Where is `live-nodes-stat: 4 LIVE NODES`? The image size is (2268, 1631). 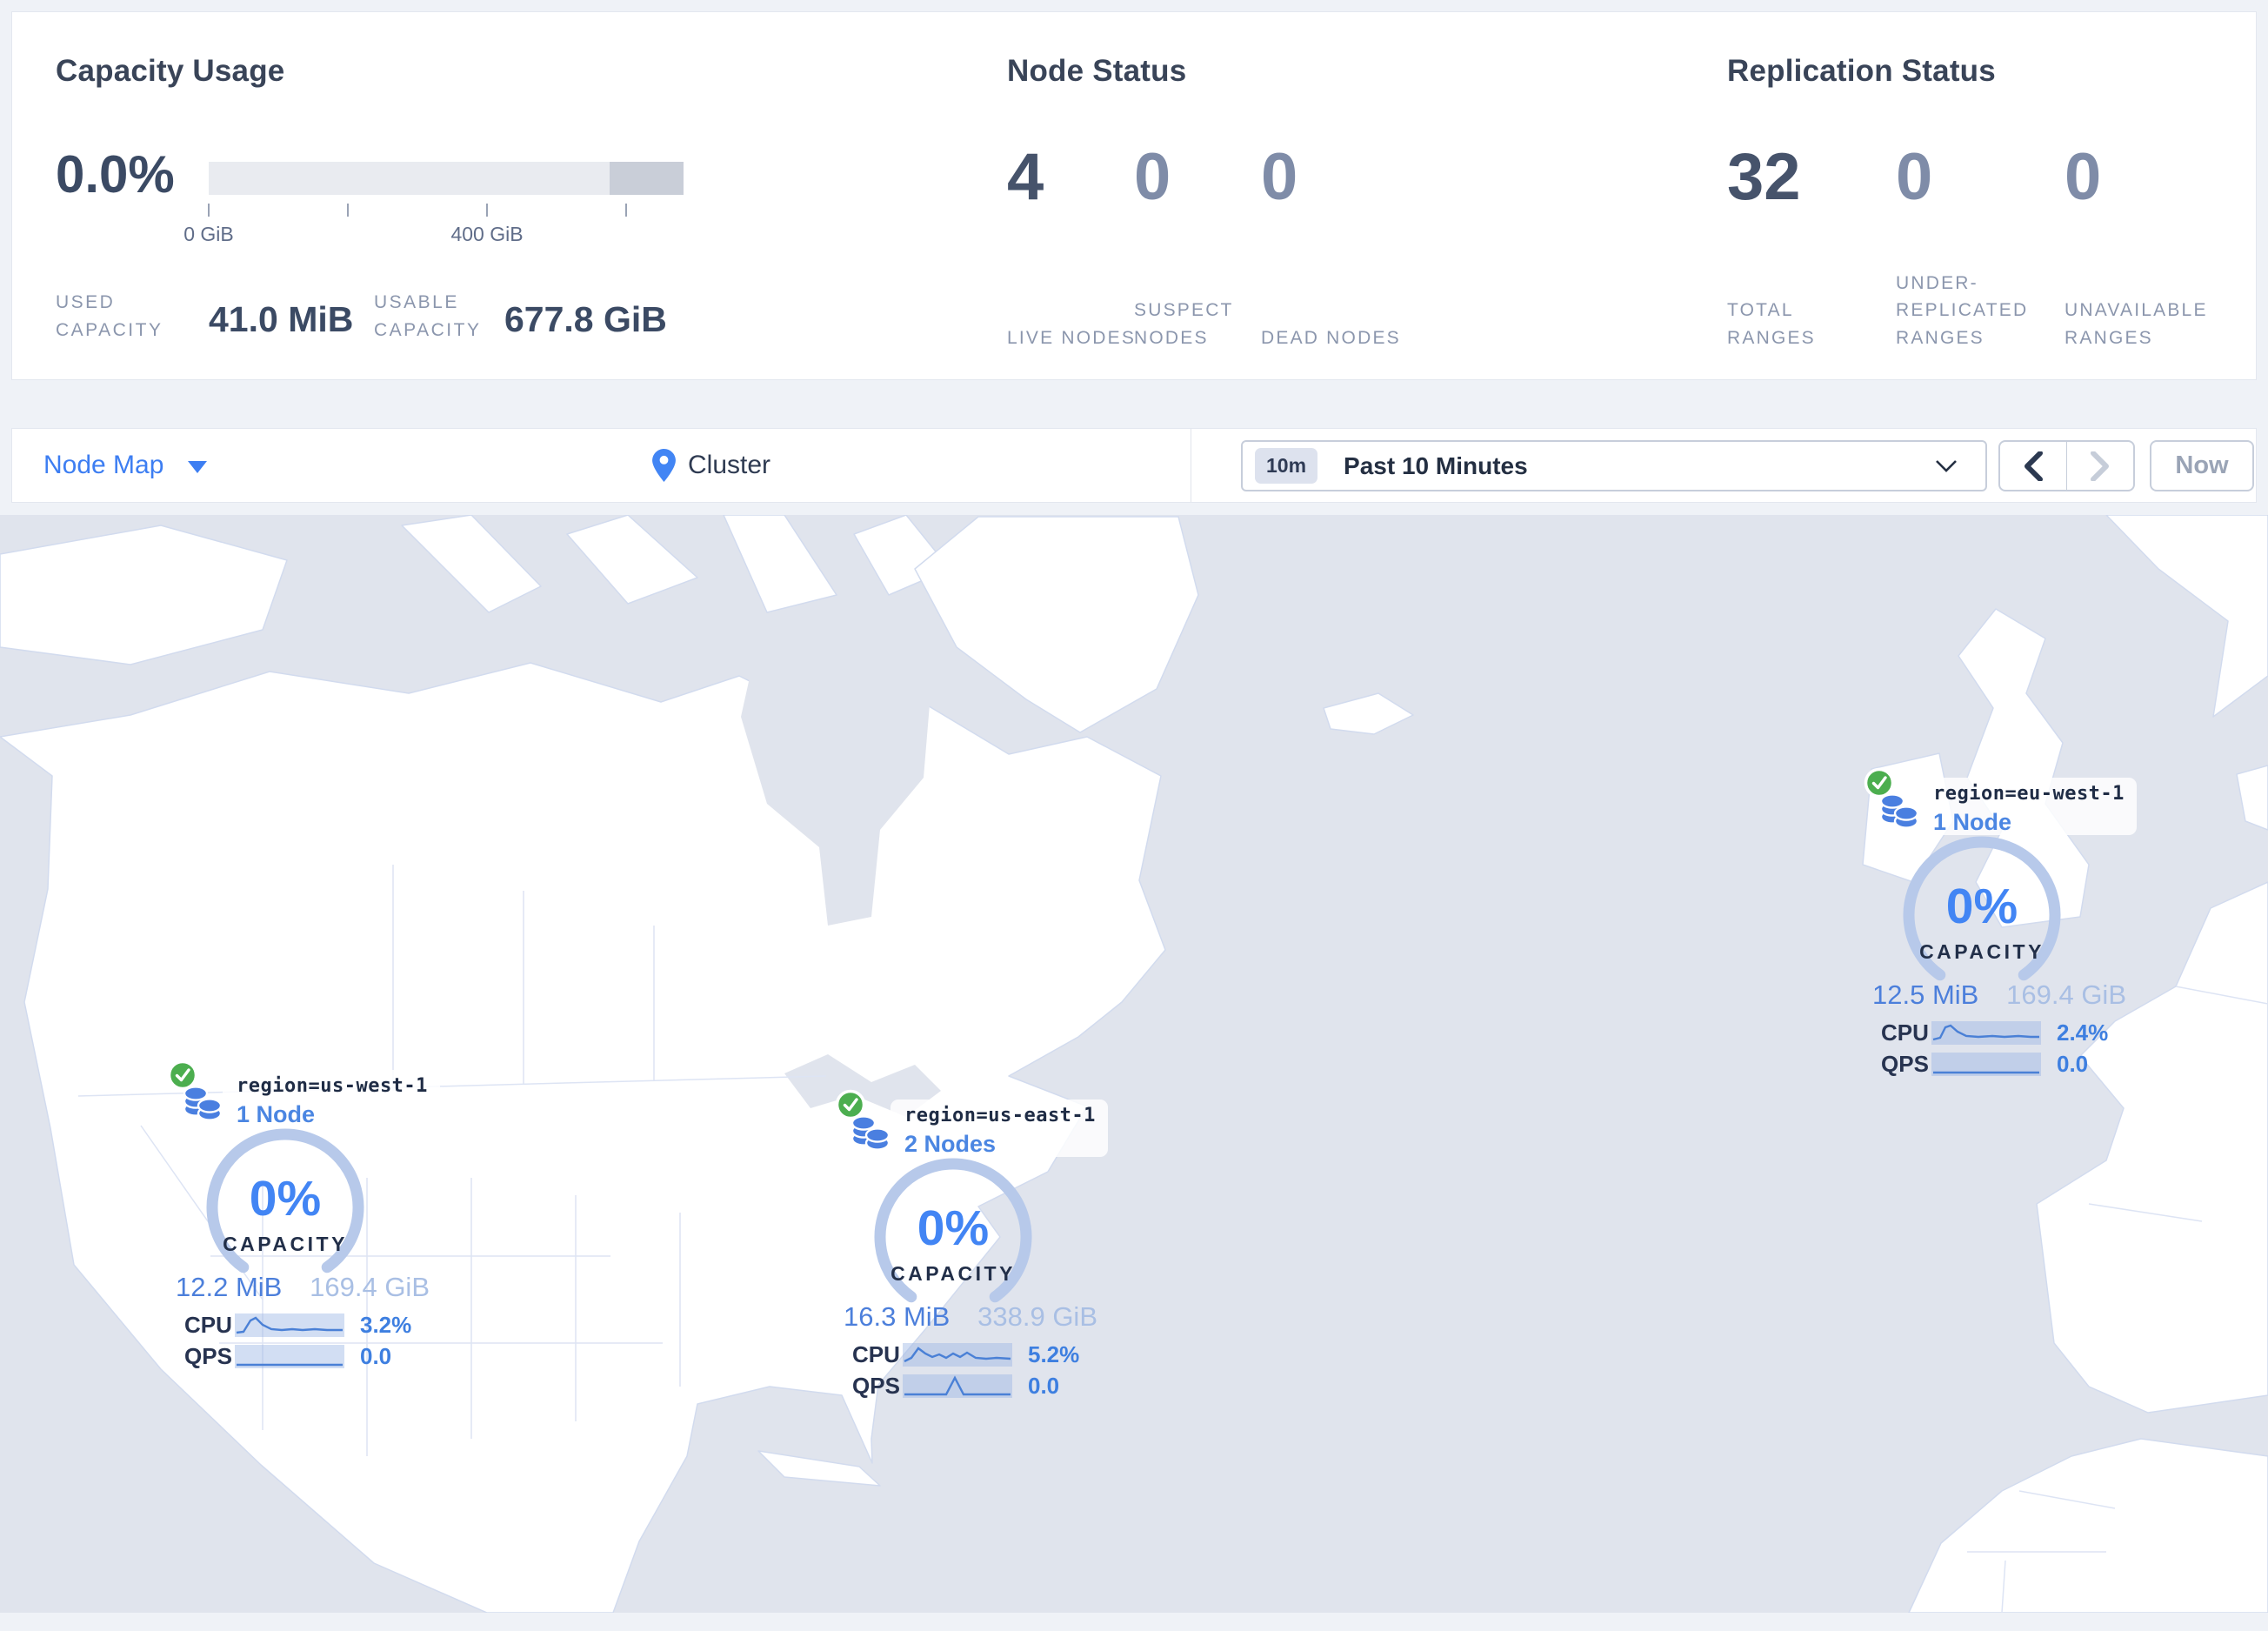
live-nodes-stat: 4 LIVE NODES is located at coordinates (1070, 247).